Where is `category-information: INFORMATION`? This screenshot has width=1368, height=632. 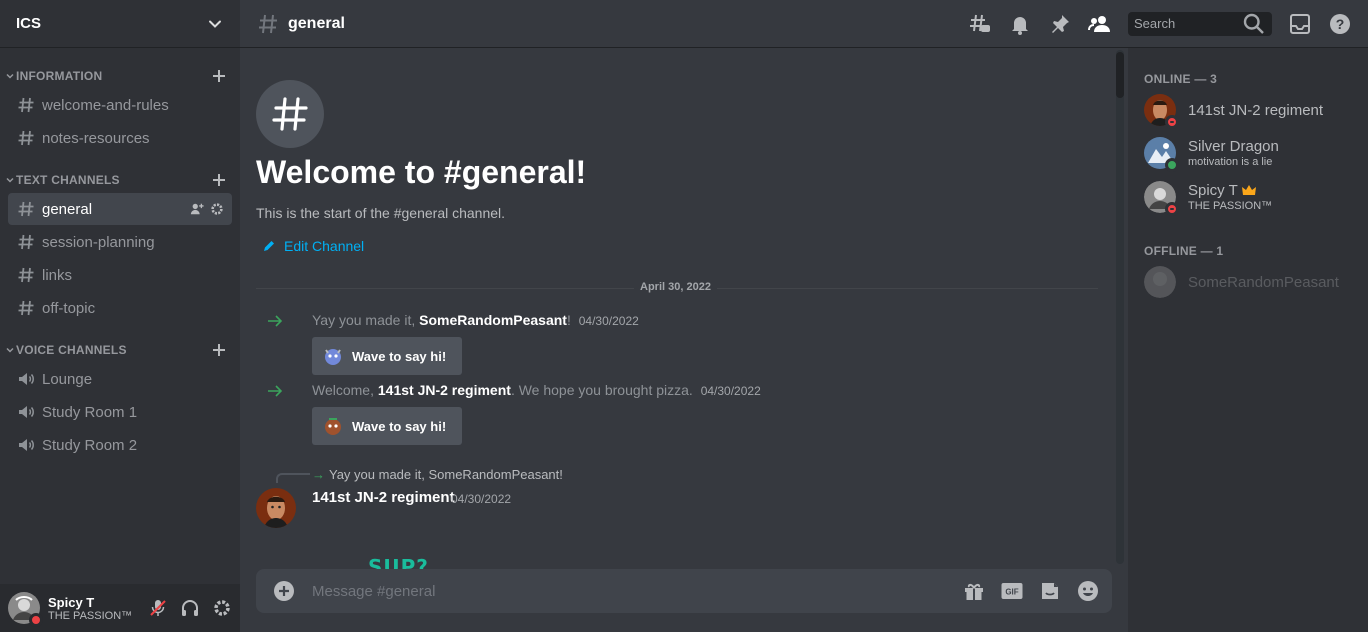
category-information: INFORMATION is located at coordinates (120, 76).